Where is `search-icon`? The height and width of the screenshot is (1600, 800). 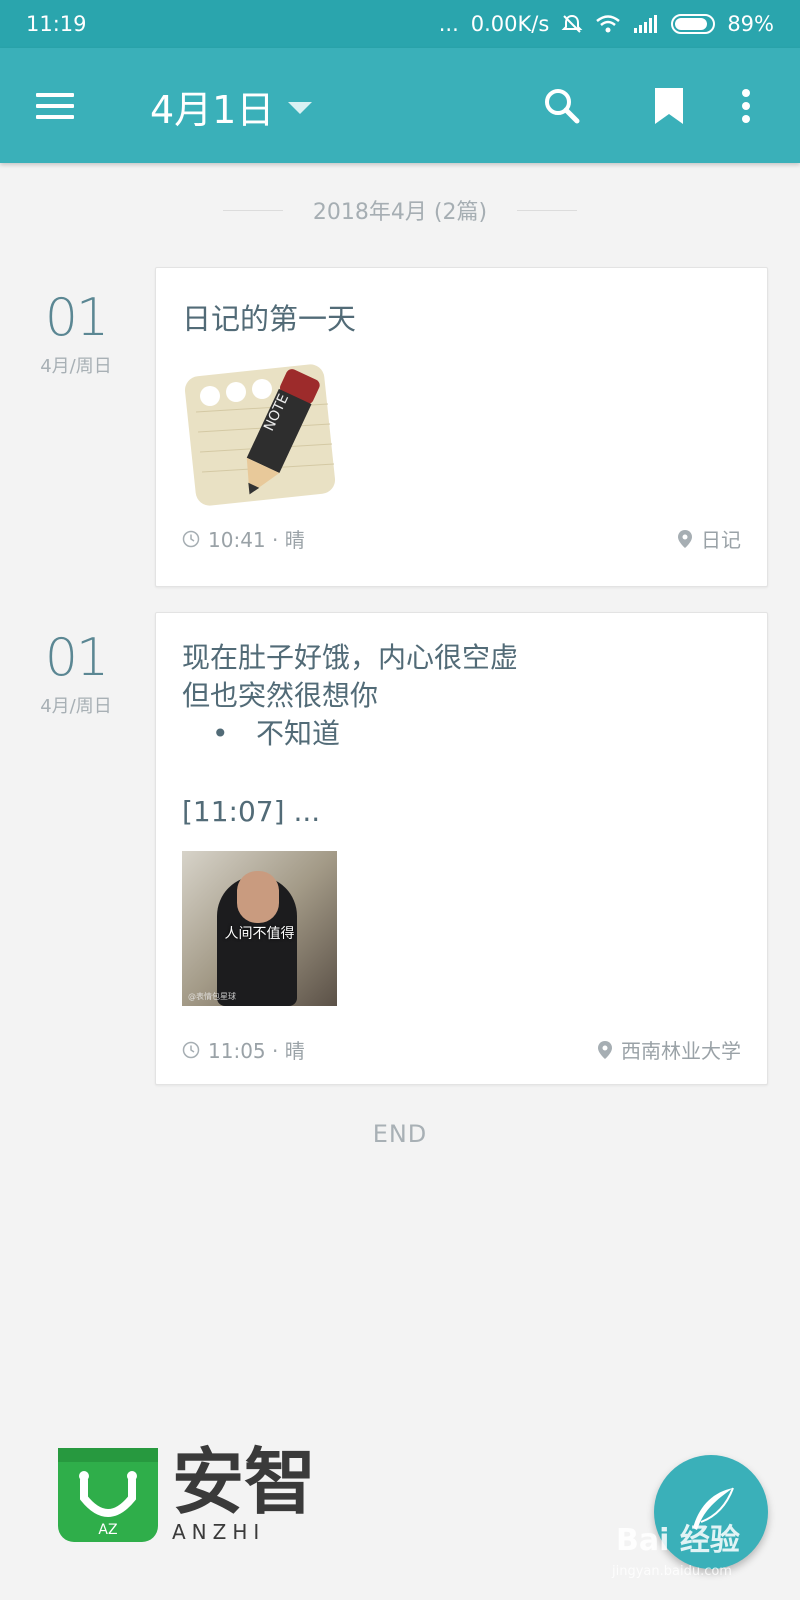
search-icon is located at coordinates (562, 106).